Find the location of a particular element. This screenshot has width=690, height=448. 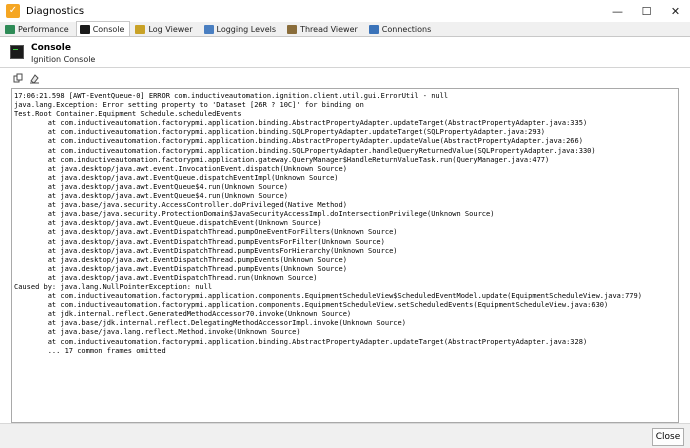

close-window-button: ✕ is located at coordinates (675, 11).